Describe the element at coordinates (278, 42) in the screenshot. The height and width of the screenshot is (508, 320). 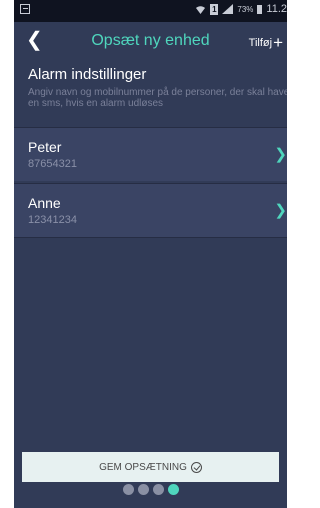
I see `plus-icon: +` at that location.